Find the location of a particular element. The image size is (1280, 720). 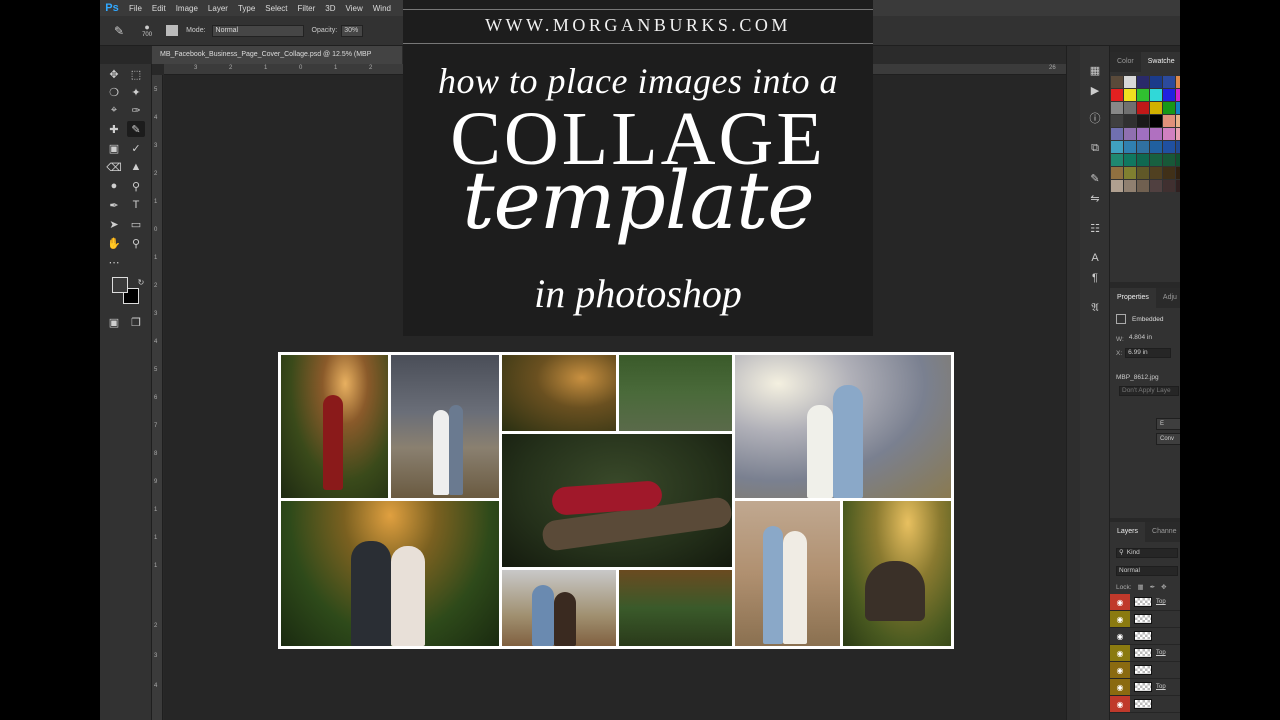

lasso-tool-icon: ❍ is located at coordinates (114, 92).